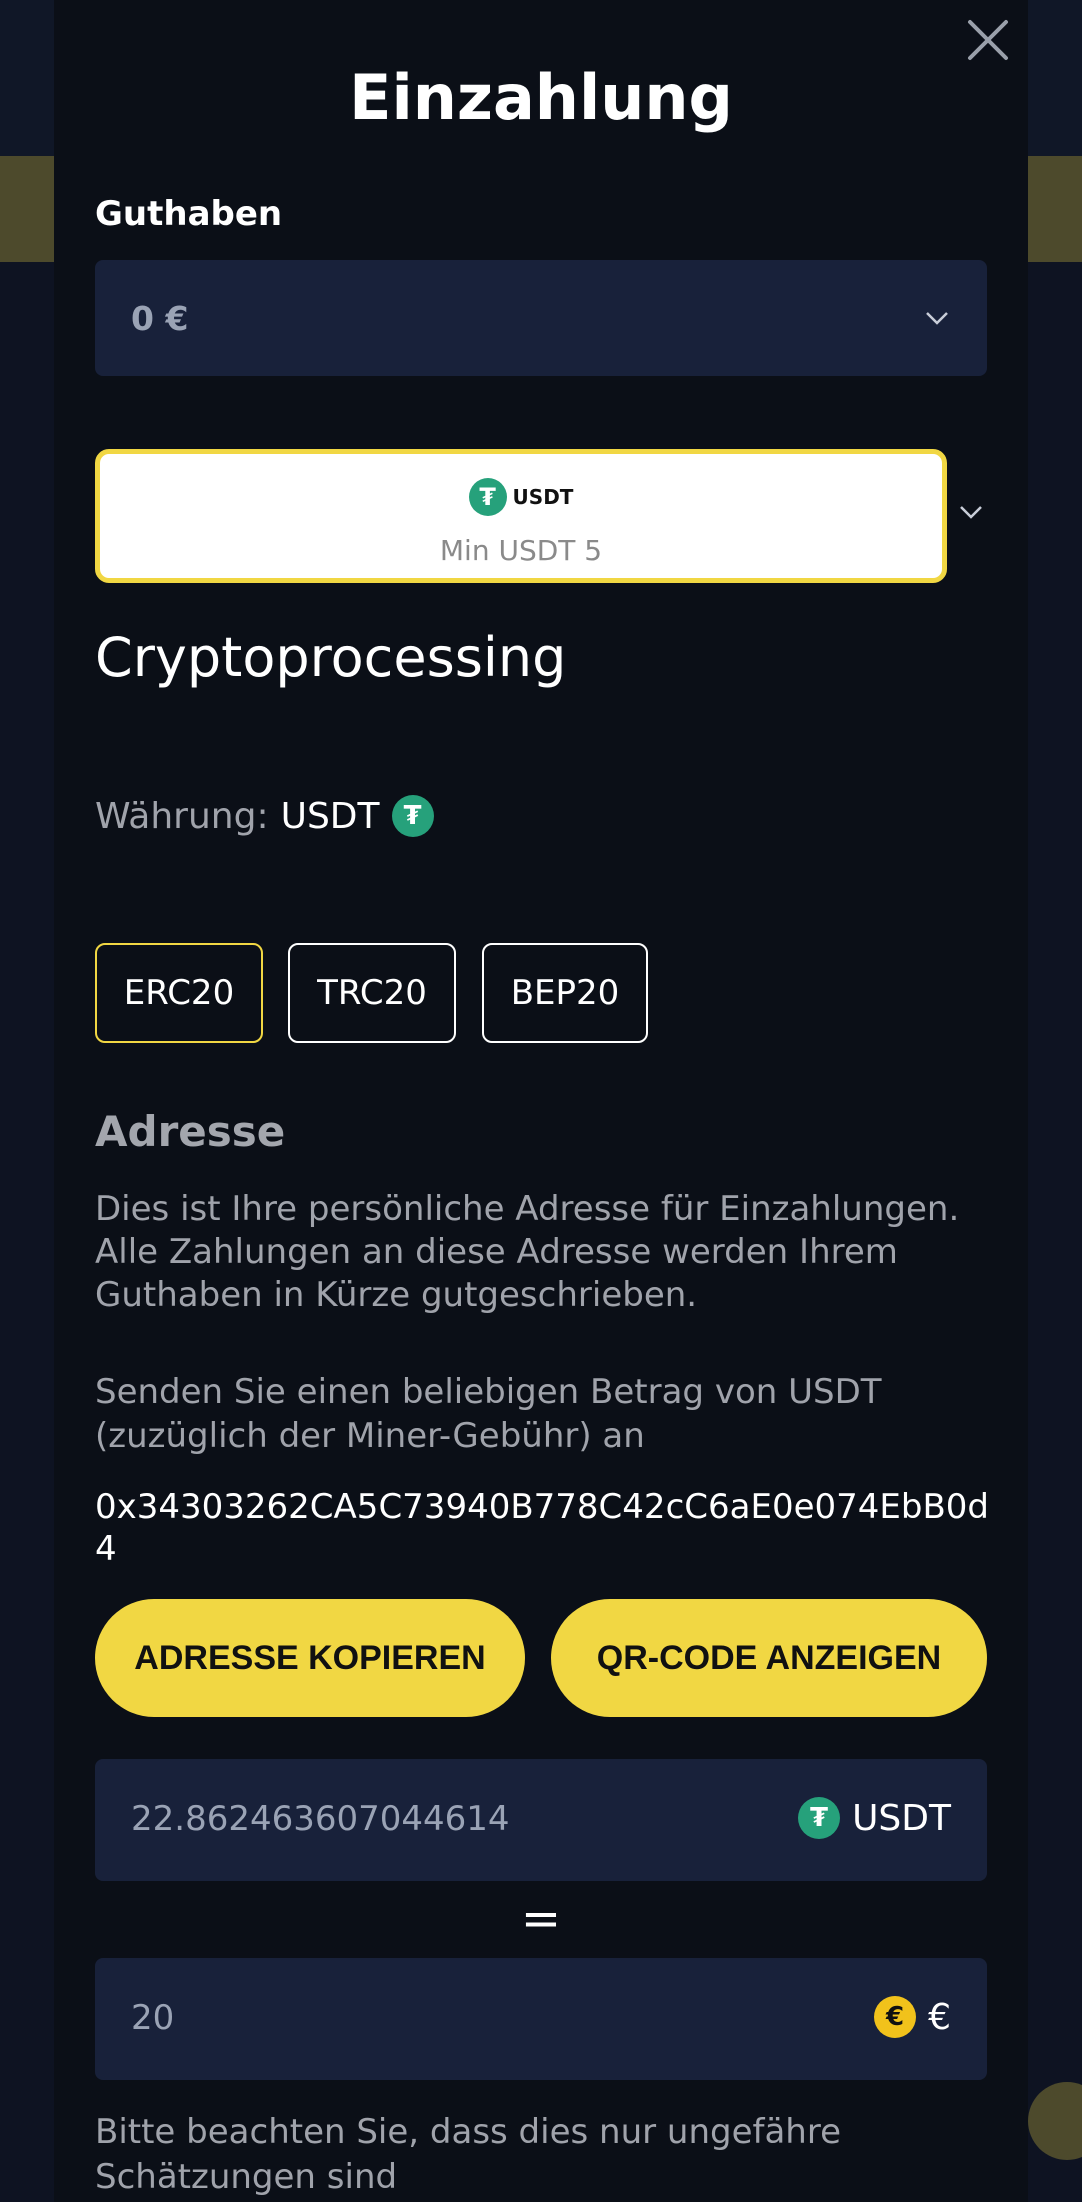 The image size is (1082, 2202). What do you see at coordinates (1055, 1212) in the screenshot?
I see `background-content-right` at bounding box center [1055, 1212].